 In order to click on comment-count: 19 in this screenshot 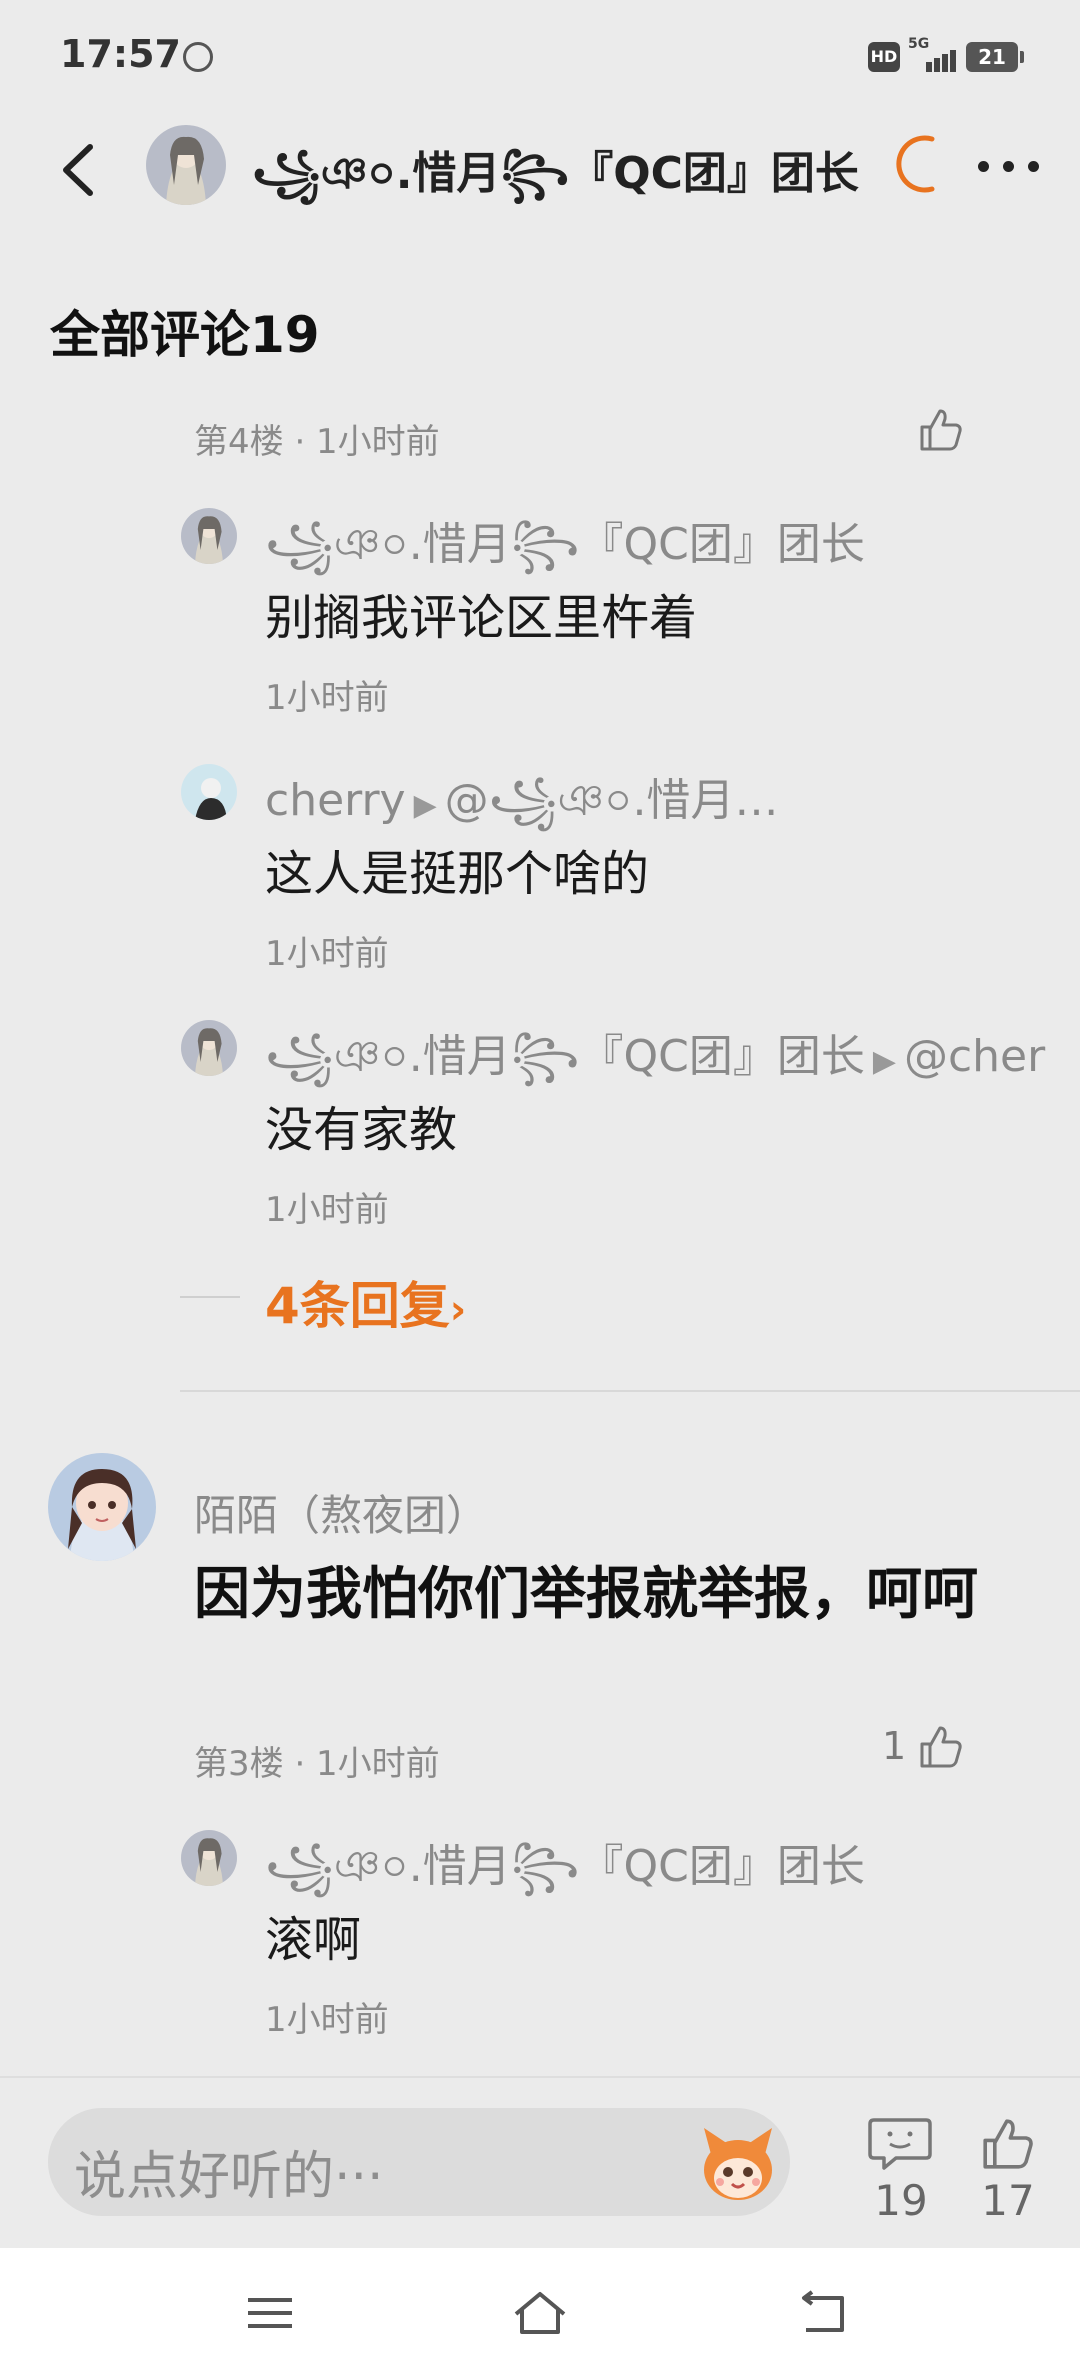, I will do `click(901, 2200)`.